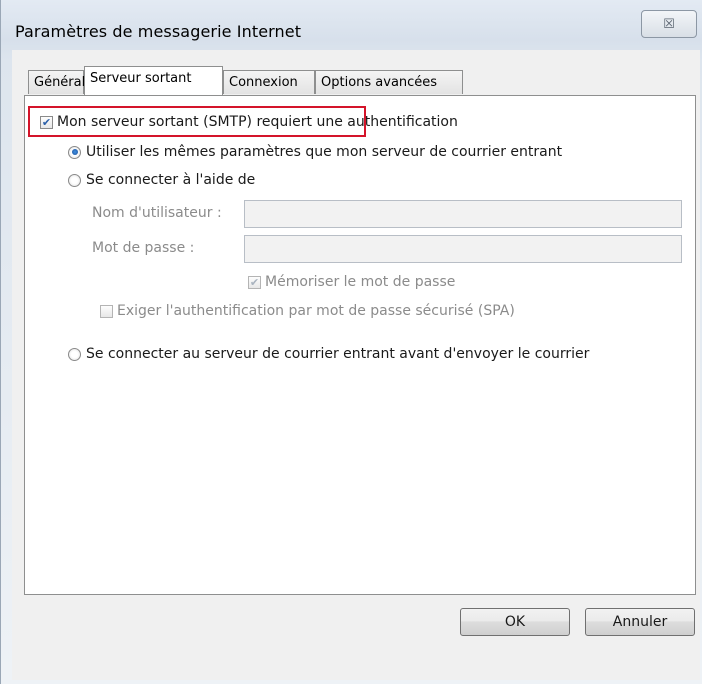  I want to click on tab-label: Général, so click(60, 82).